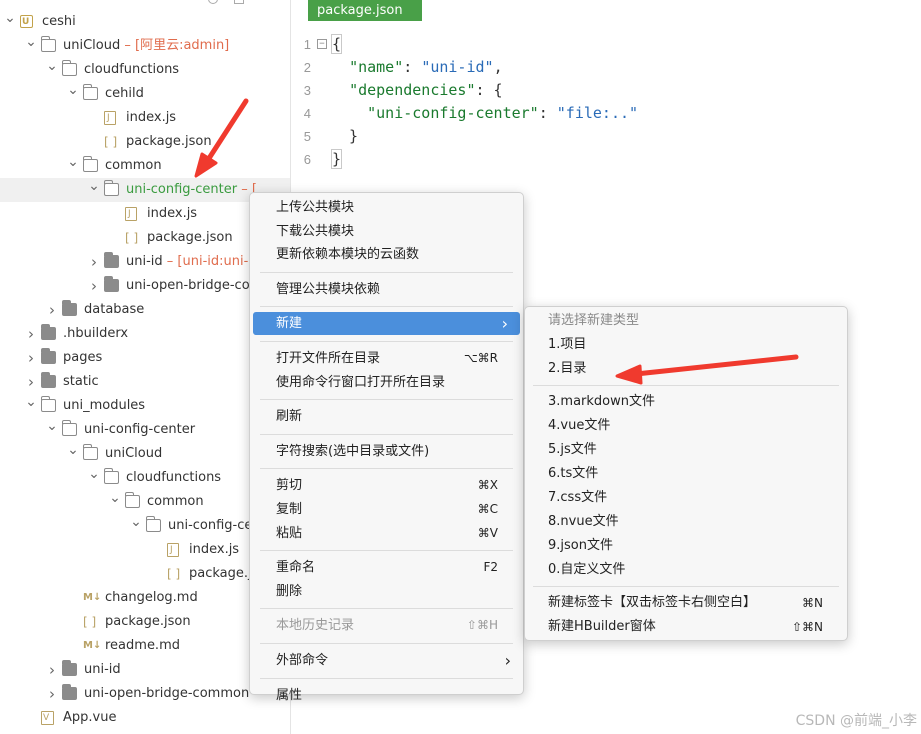 The image size is (921, 734). What do you see at coordinates (145, 262) in the screenshot?
I see `tree-item-uni-id: › uni-id – [uni-id:uni-` at bounding box center [145, 262].